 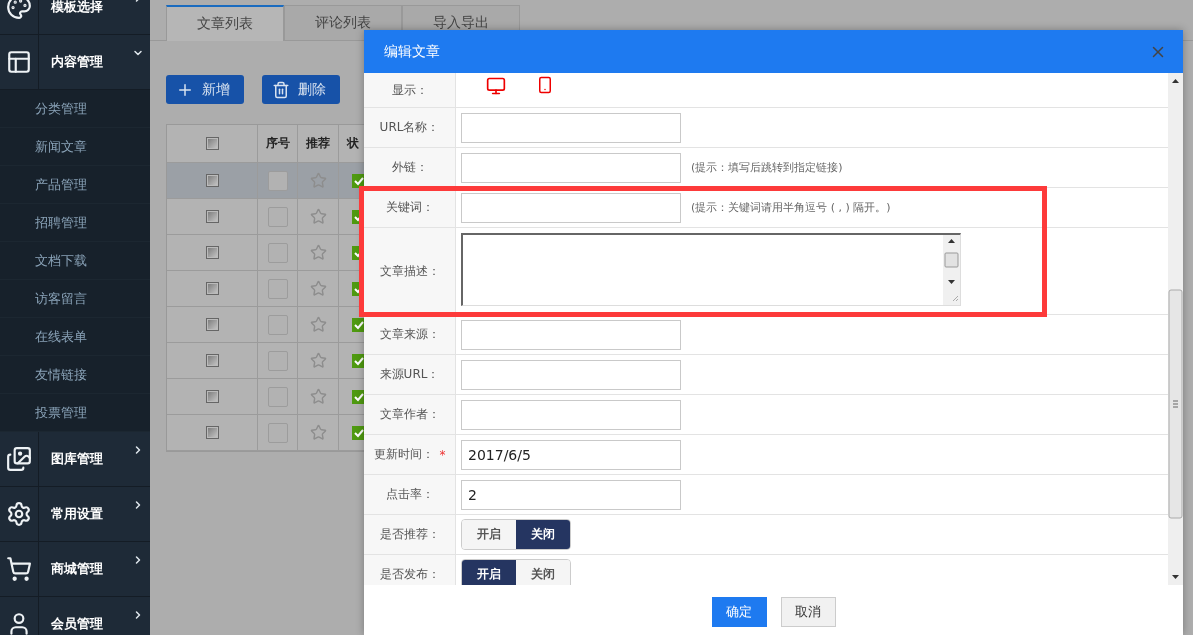 I want to click on required-mark: *, so click(x=442, y=454).